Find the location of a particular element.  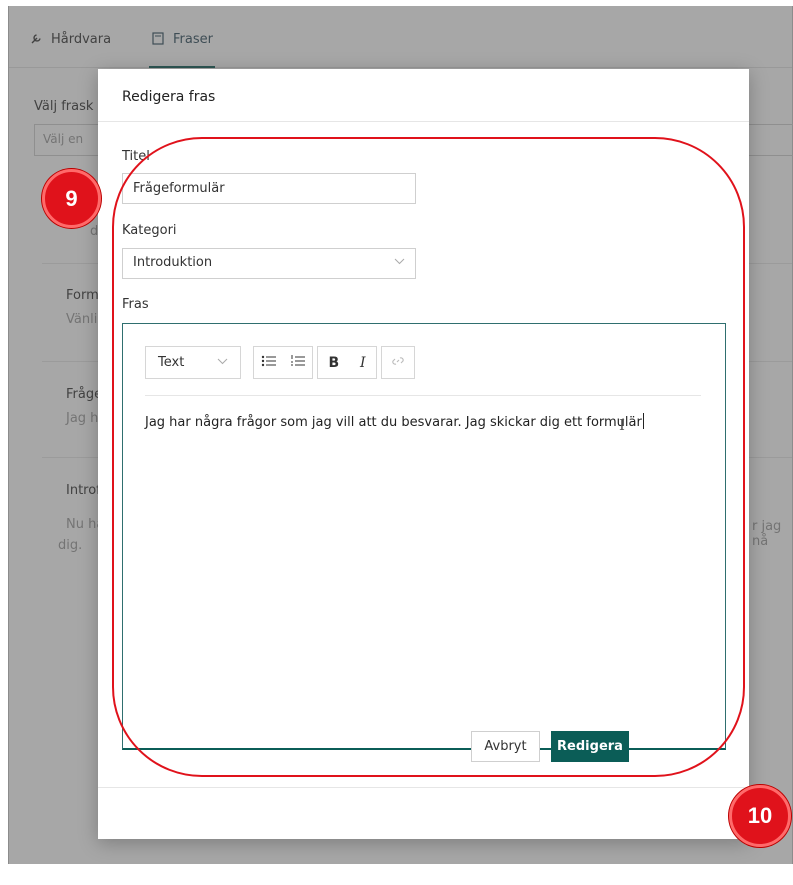

link-button is located at coordinates (398, 362).